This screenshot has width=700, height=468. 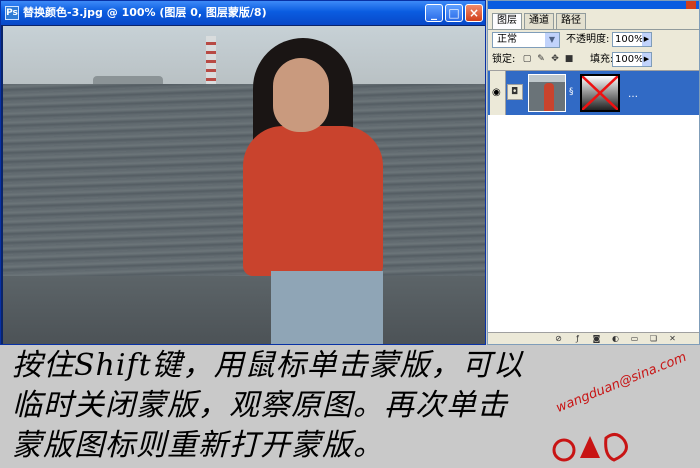 I want to click on new-group-icon: ▭, so click(x=634, y=338).